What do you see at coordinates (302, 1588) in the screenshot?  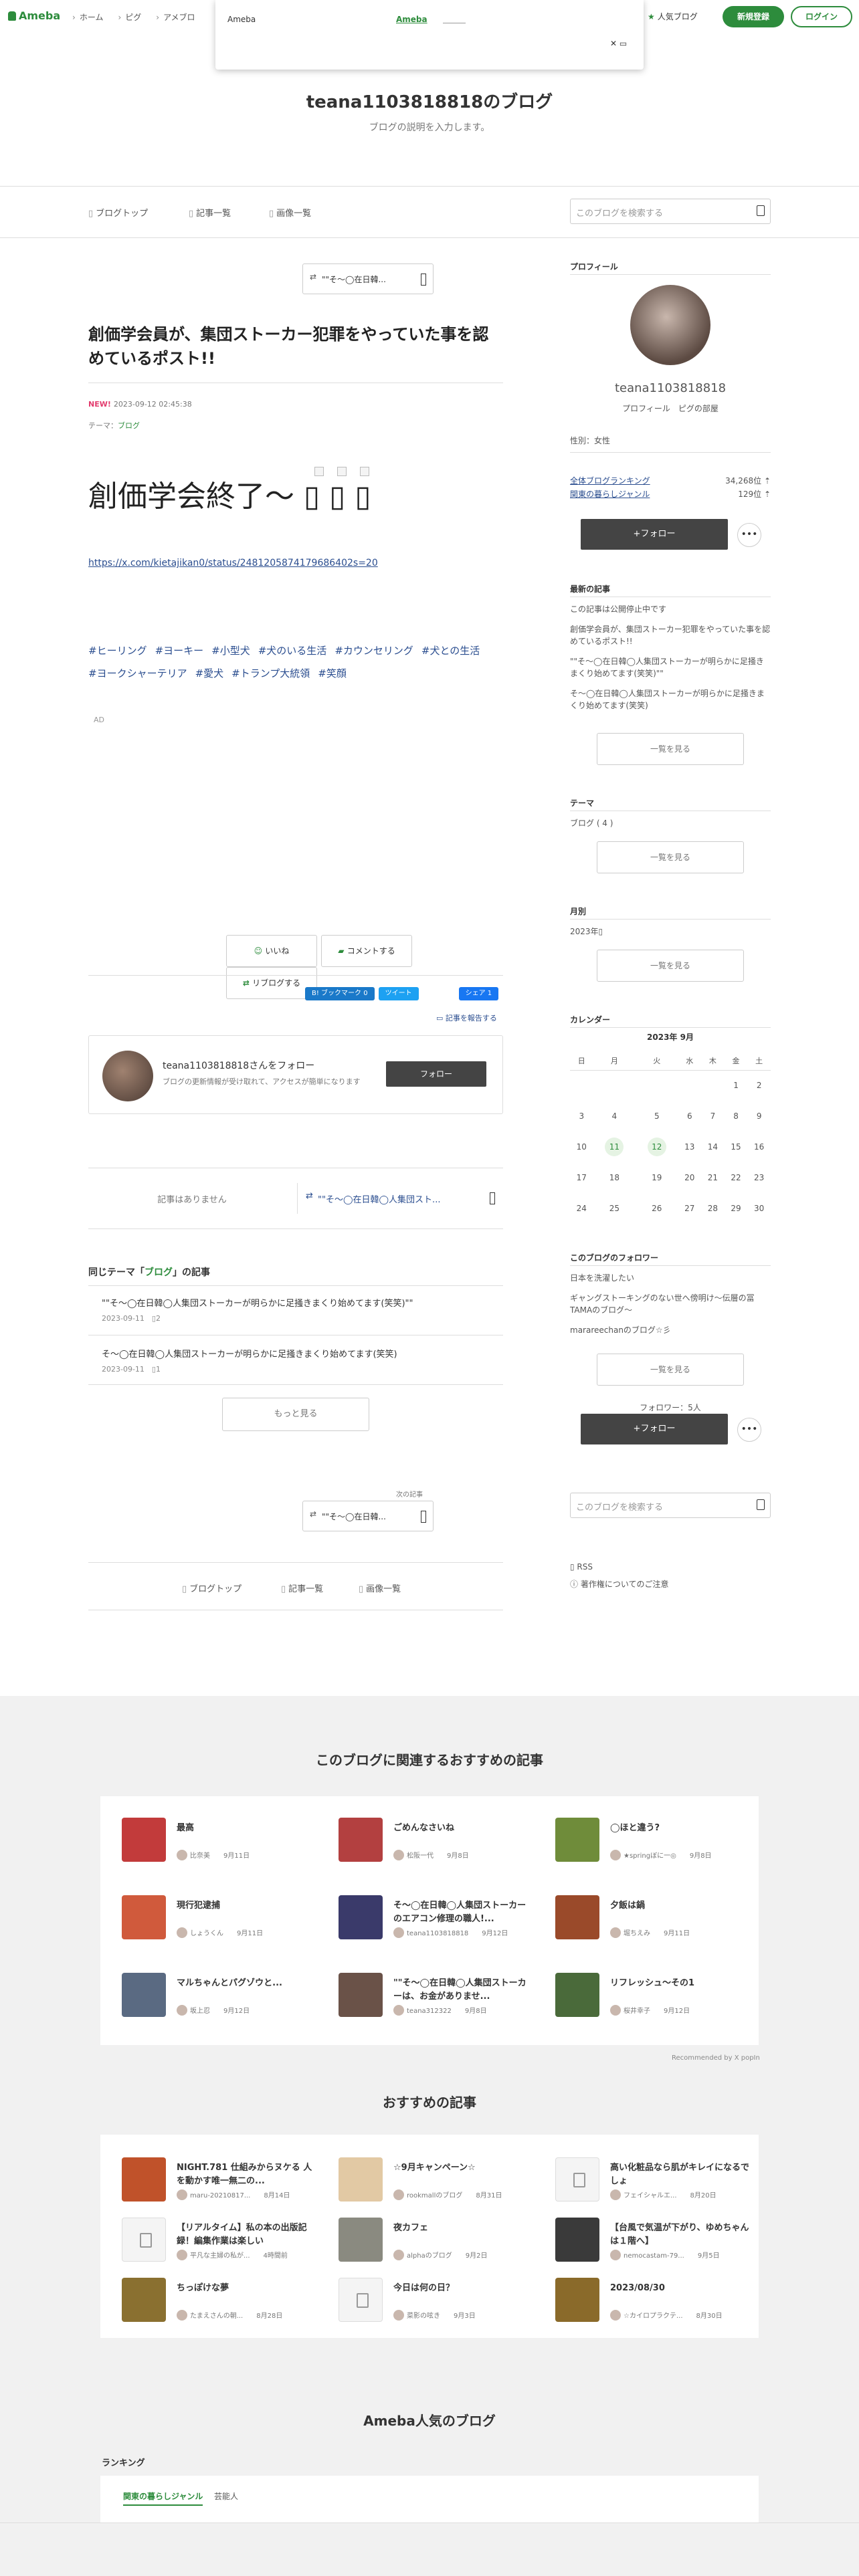 I see `footer-nav-article-list: 記事一覧` at bounding box center [302, 1588].